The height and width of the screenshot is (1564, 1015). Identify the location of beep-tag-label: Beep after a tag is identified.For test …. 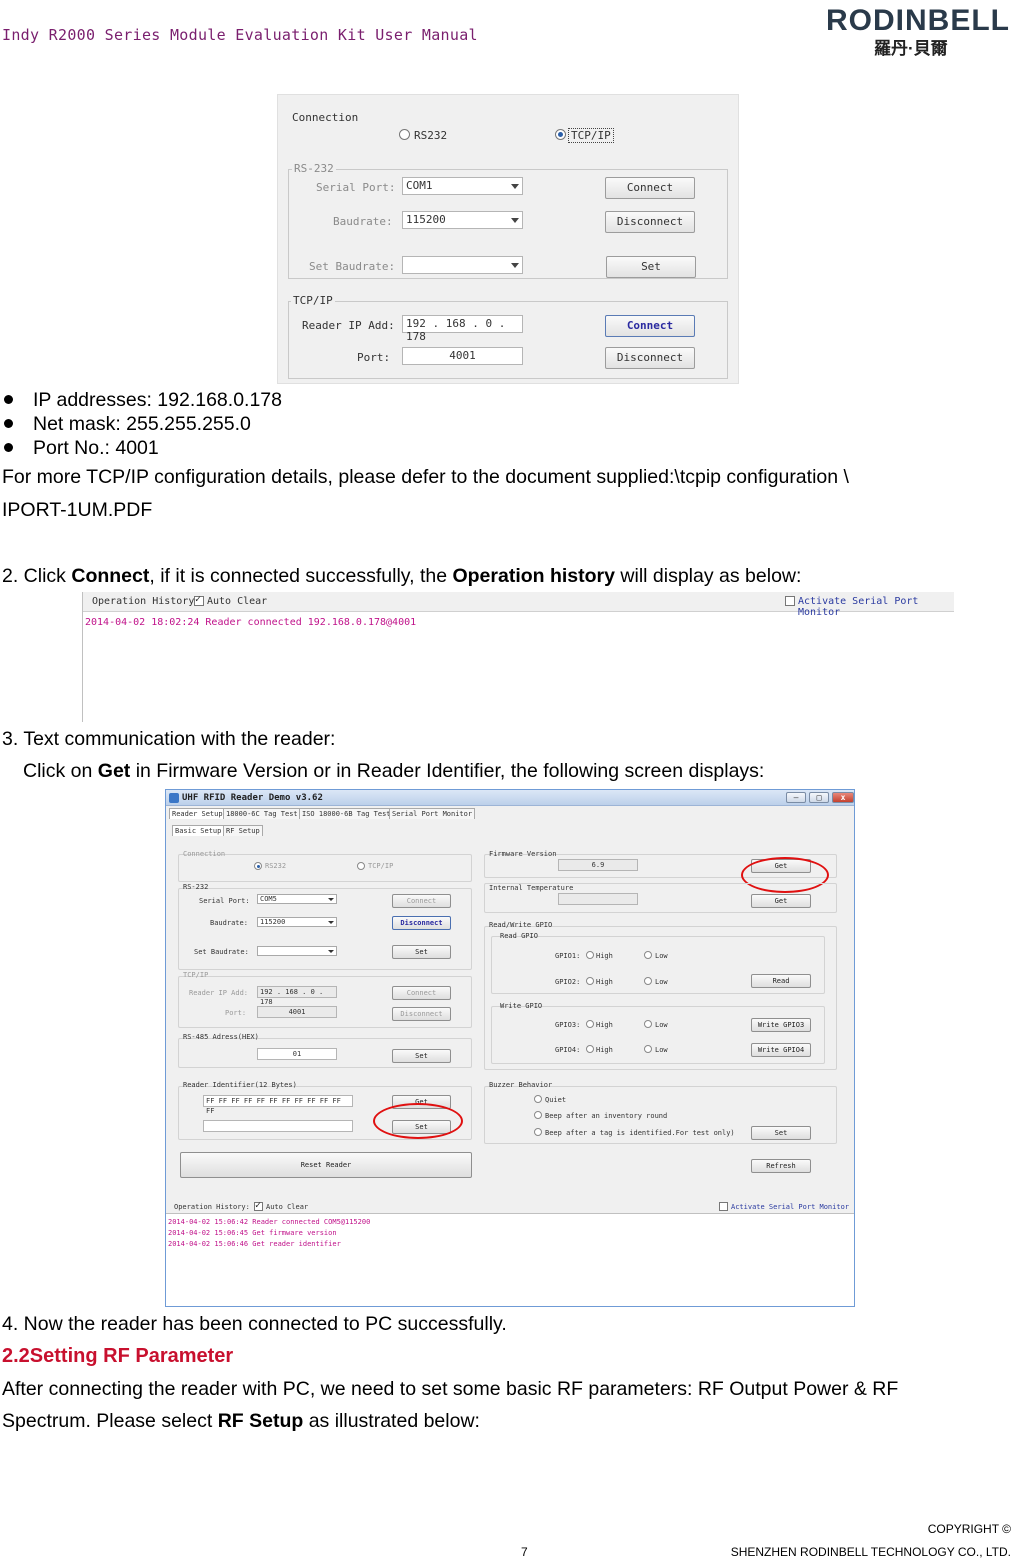
(640, 1133).